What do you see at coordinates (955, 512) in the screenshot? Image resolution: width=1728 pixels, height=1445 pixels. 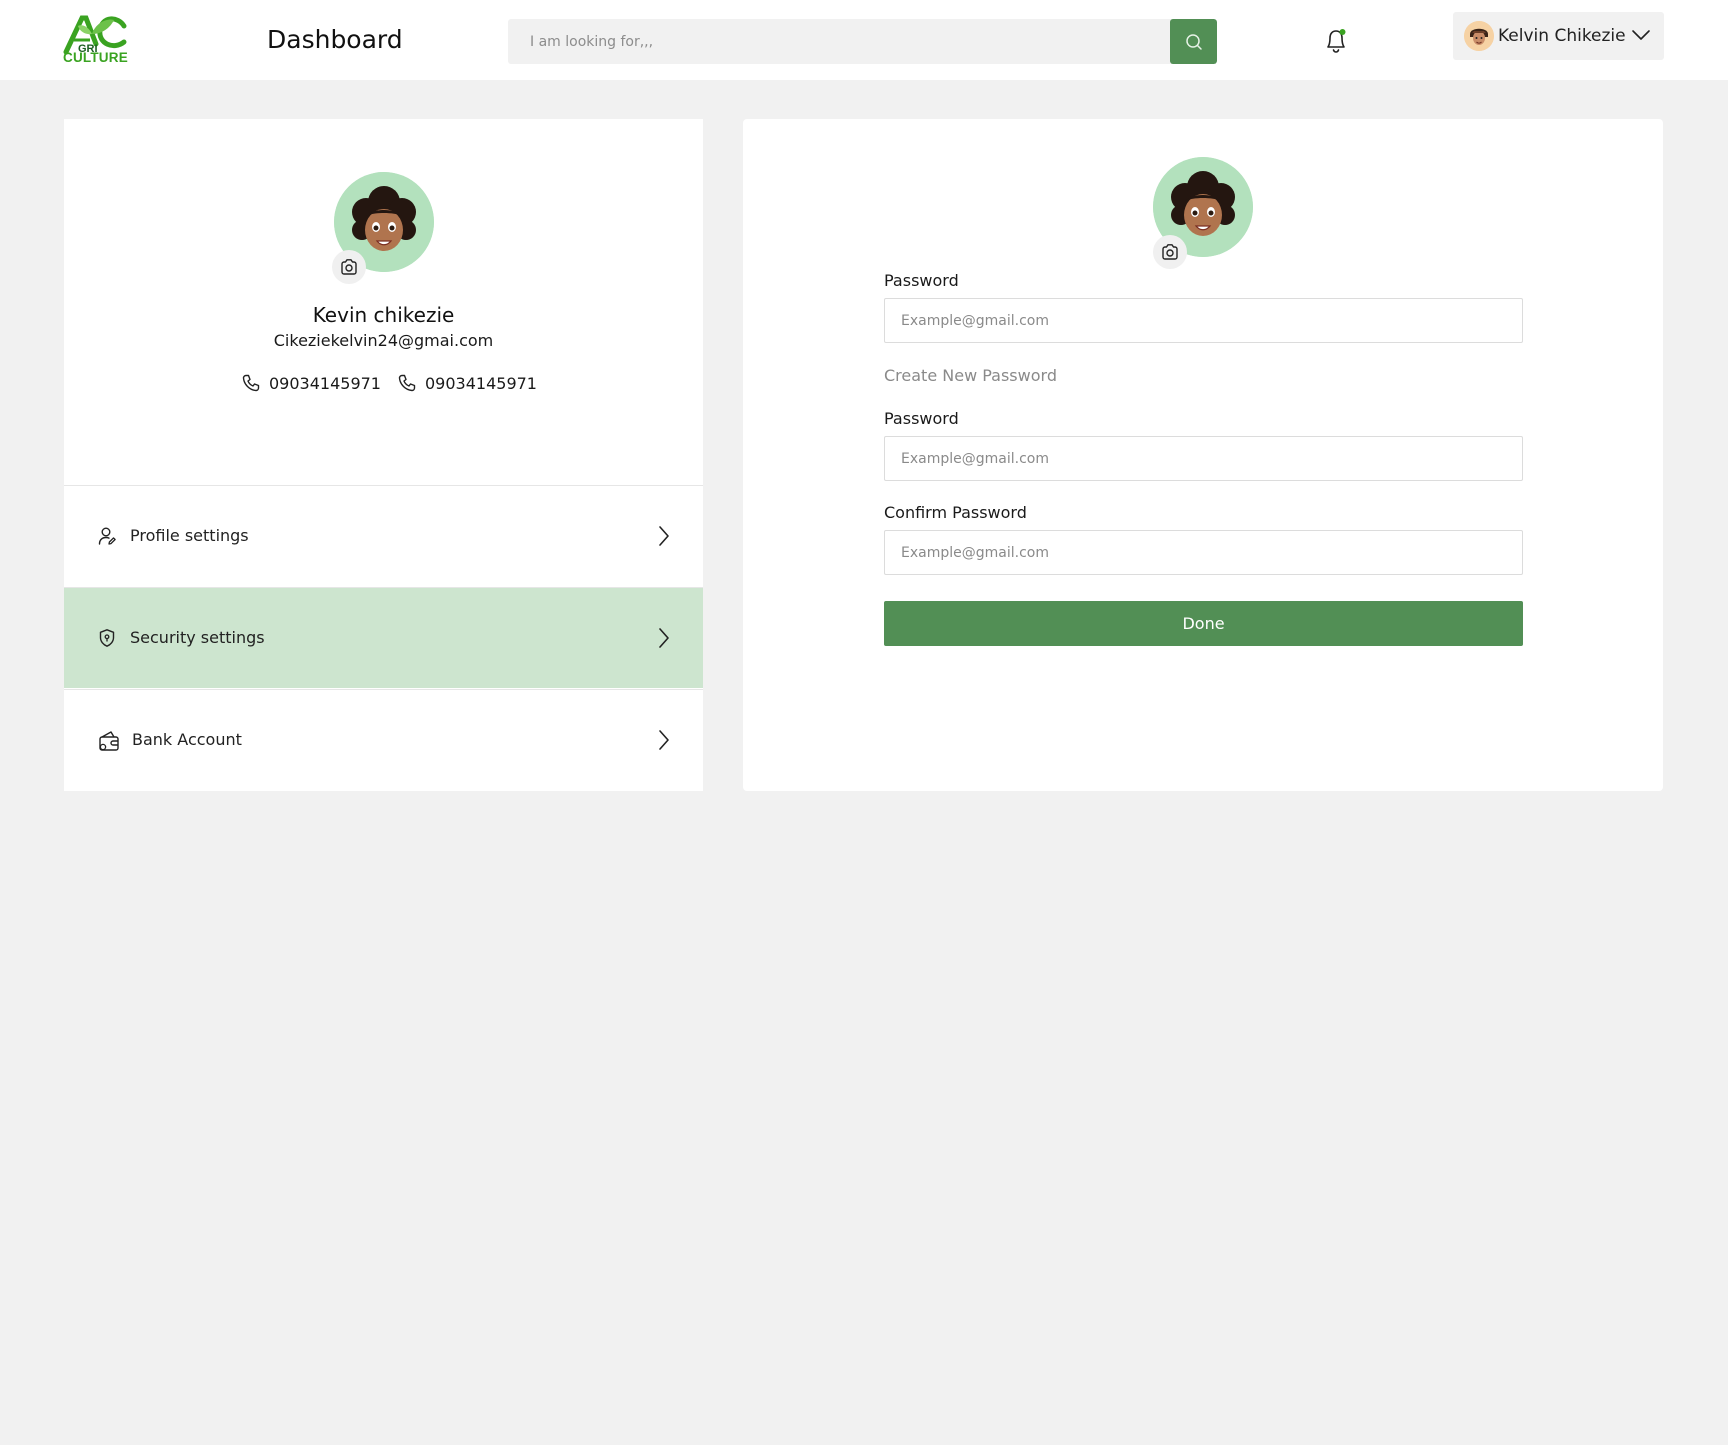 I see `confirm-password-label: Confirm Password` at bounding box center [955, 512].